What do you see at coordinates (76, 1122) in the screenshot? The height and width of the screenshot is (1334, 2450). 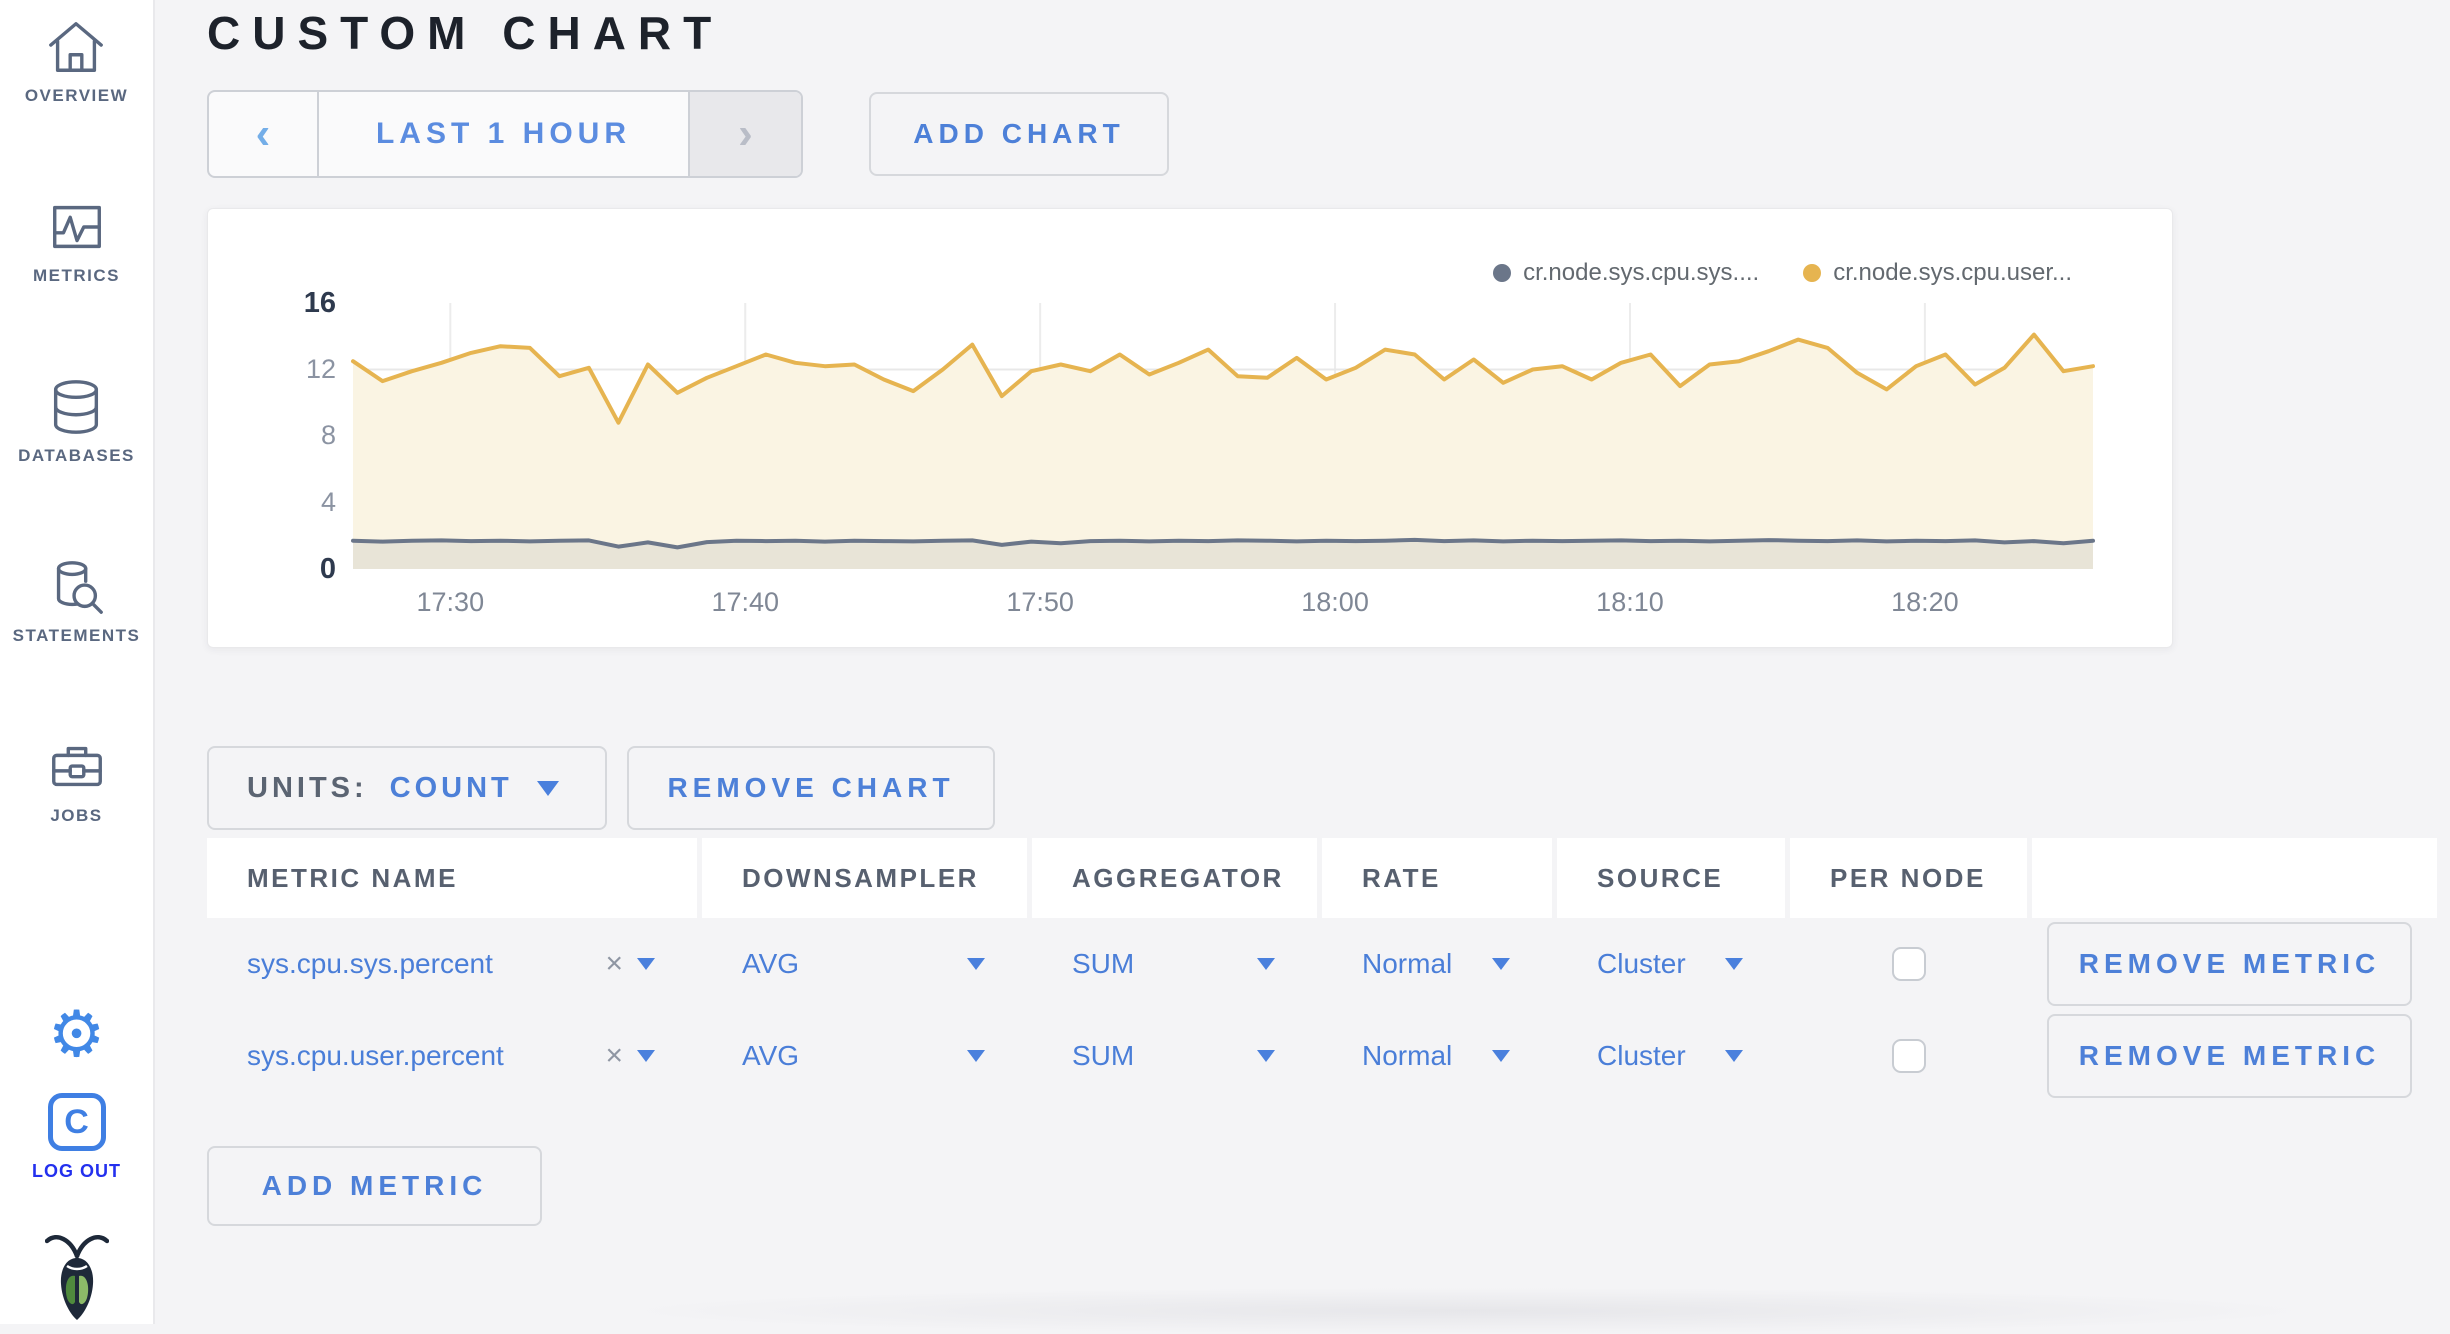 I see `cockroach-c-logo-icon: C` at bounding box center [76, 1122].